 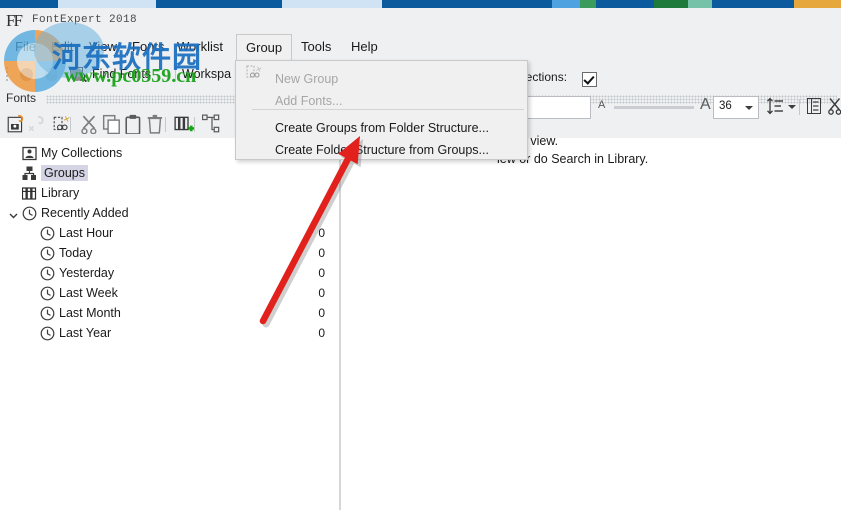 What do you see at coordinates (90, 313) in the screenshot?
I see `tree-item-label: Last Month` at bounding box center [90, 313].